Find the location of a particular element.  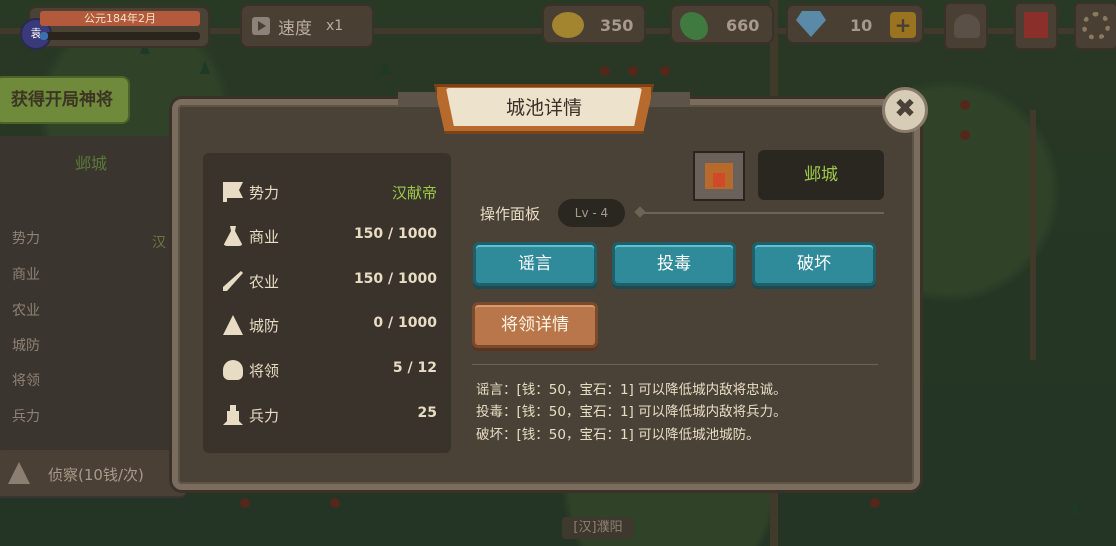

general-button is located at coordinates (966, 26).